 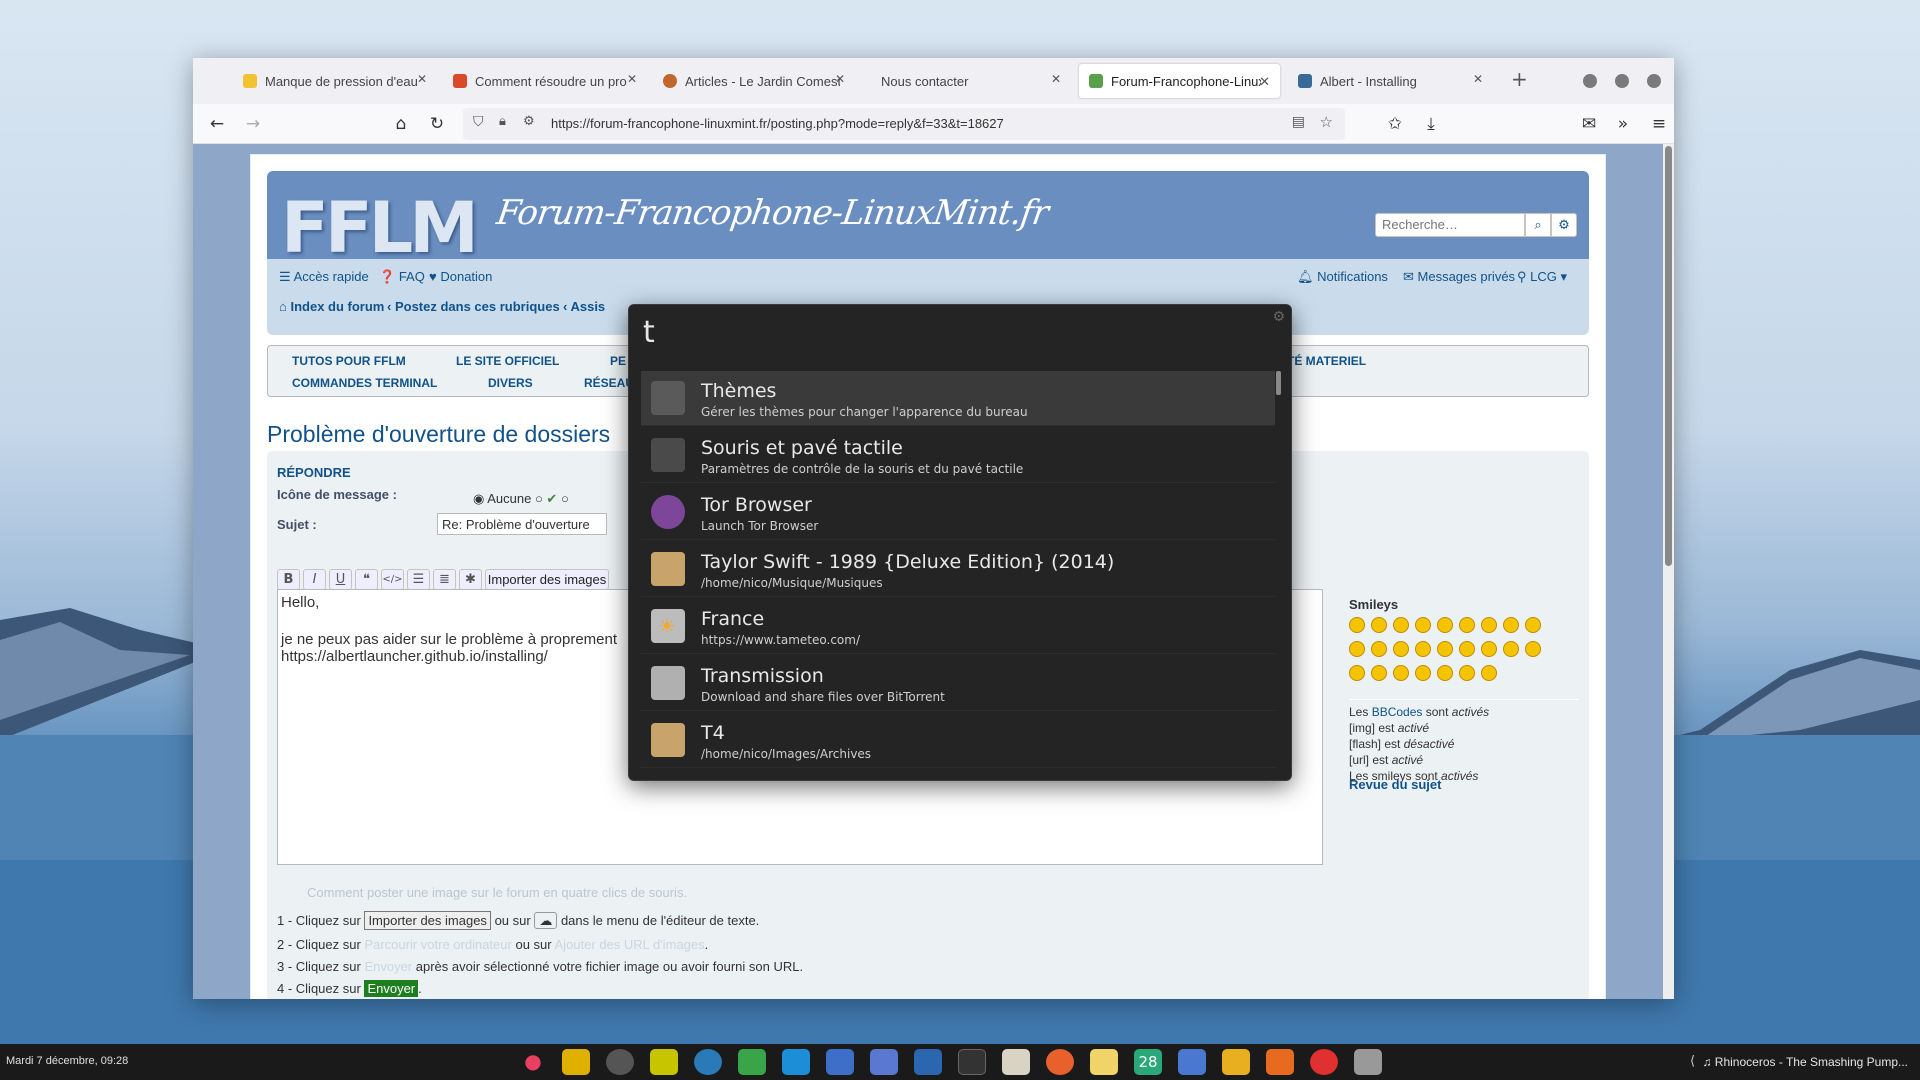 I want to click on breadcrumb-home: ⌂ Index du forum, so click(x=331, y=306).